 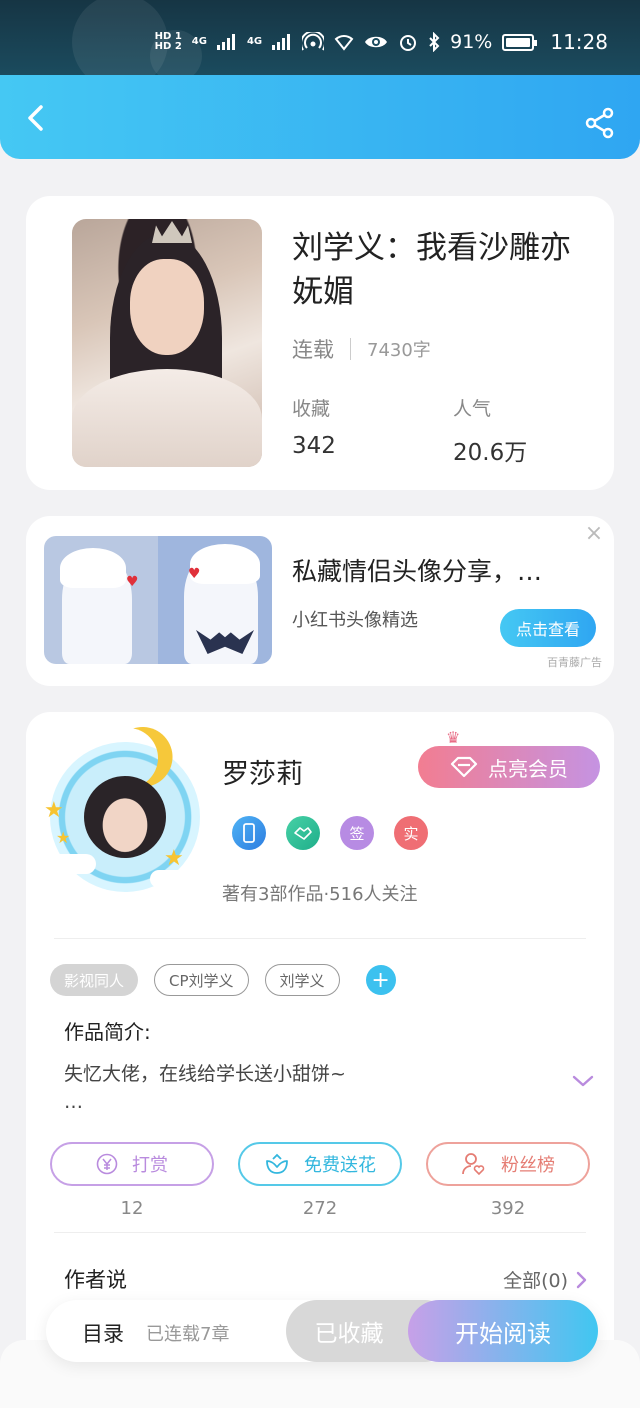 What do you see at coordinates (320, 894) in the screenshot?
I see `author-stats: 著有3部作品·516人关注` at bounding box center [320, 894].